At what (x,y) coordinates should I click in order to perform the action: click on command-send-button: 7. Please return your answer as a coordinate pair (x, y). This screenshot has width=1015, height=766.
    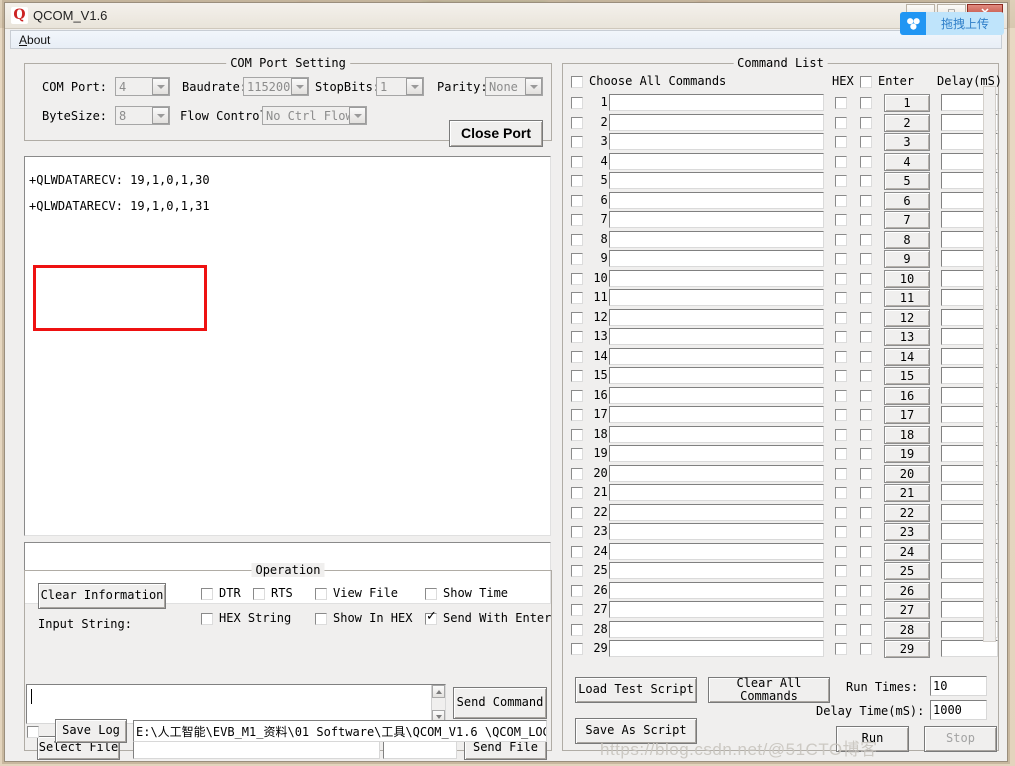
    Looking at the image, I should click on (907, 220).